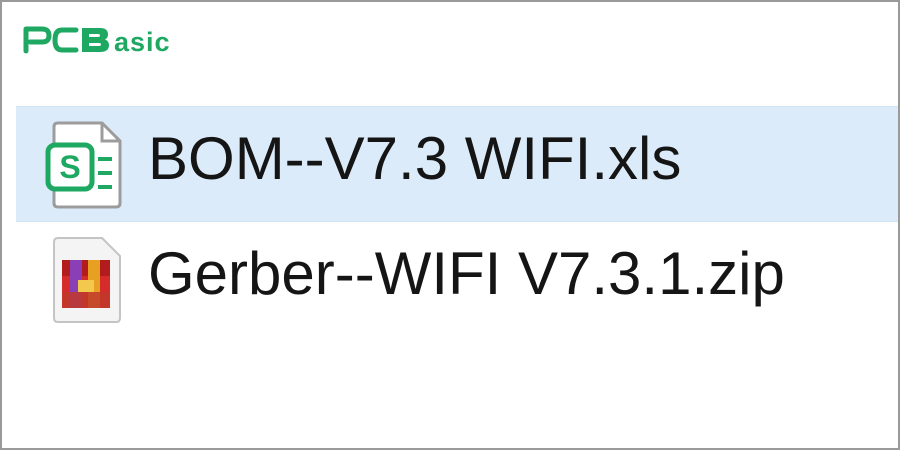  Describe the element at coordinates (86, 280) in the screenshot. I see `archive-icon` at that location.